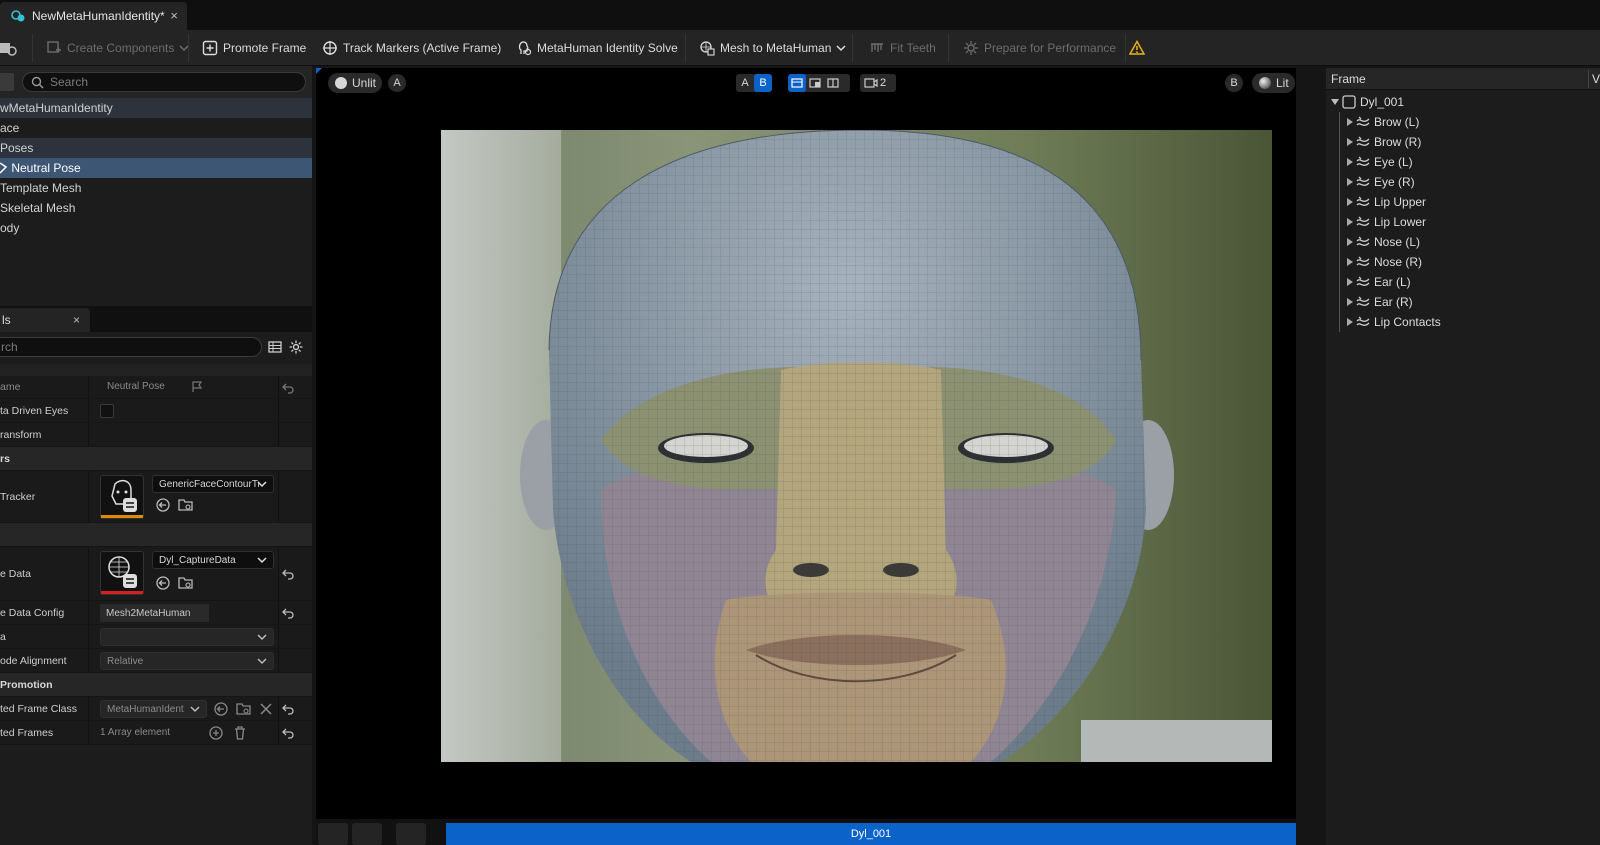 The height and width of the screenshot is (845, 1600). I want to click on frame-item-lip-contacts: Lip Contacts, so click(1463, 322).